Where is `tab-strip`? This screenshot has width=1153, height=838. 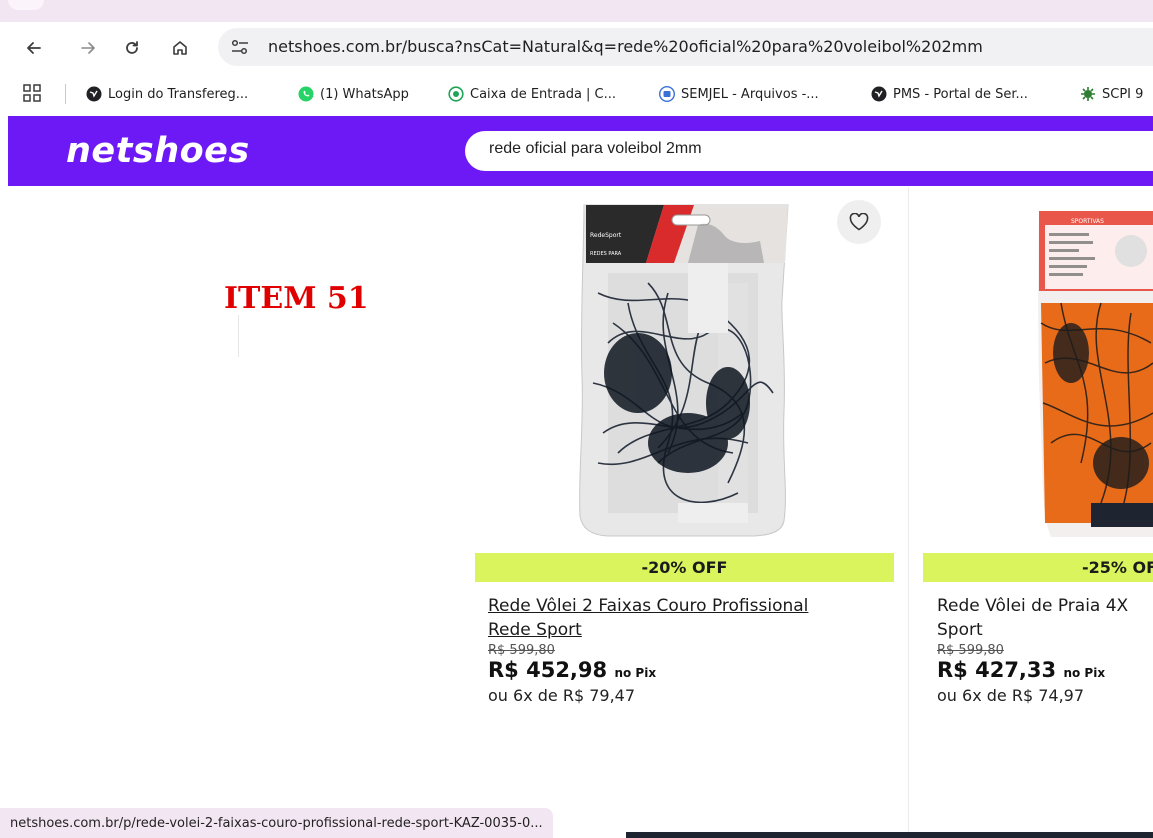 tab-strip is located at coordinates (576, 11).